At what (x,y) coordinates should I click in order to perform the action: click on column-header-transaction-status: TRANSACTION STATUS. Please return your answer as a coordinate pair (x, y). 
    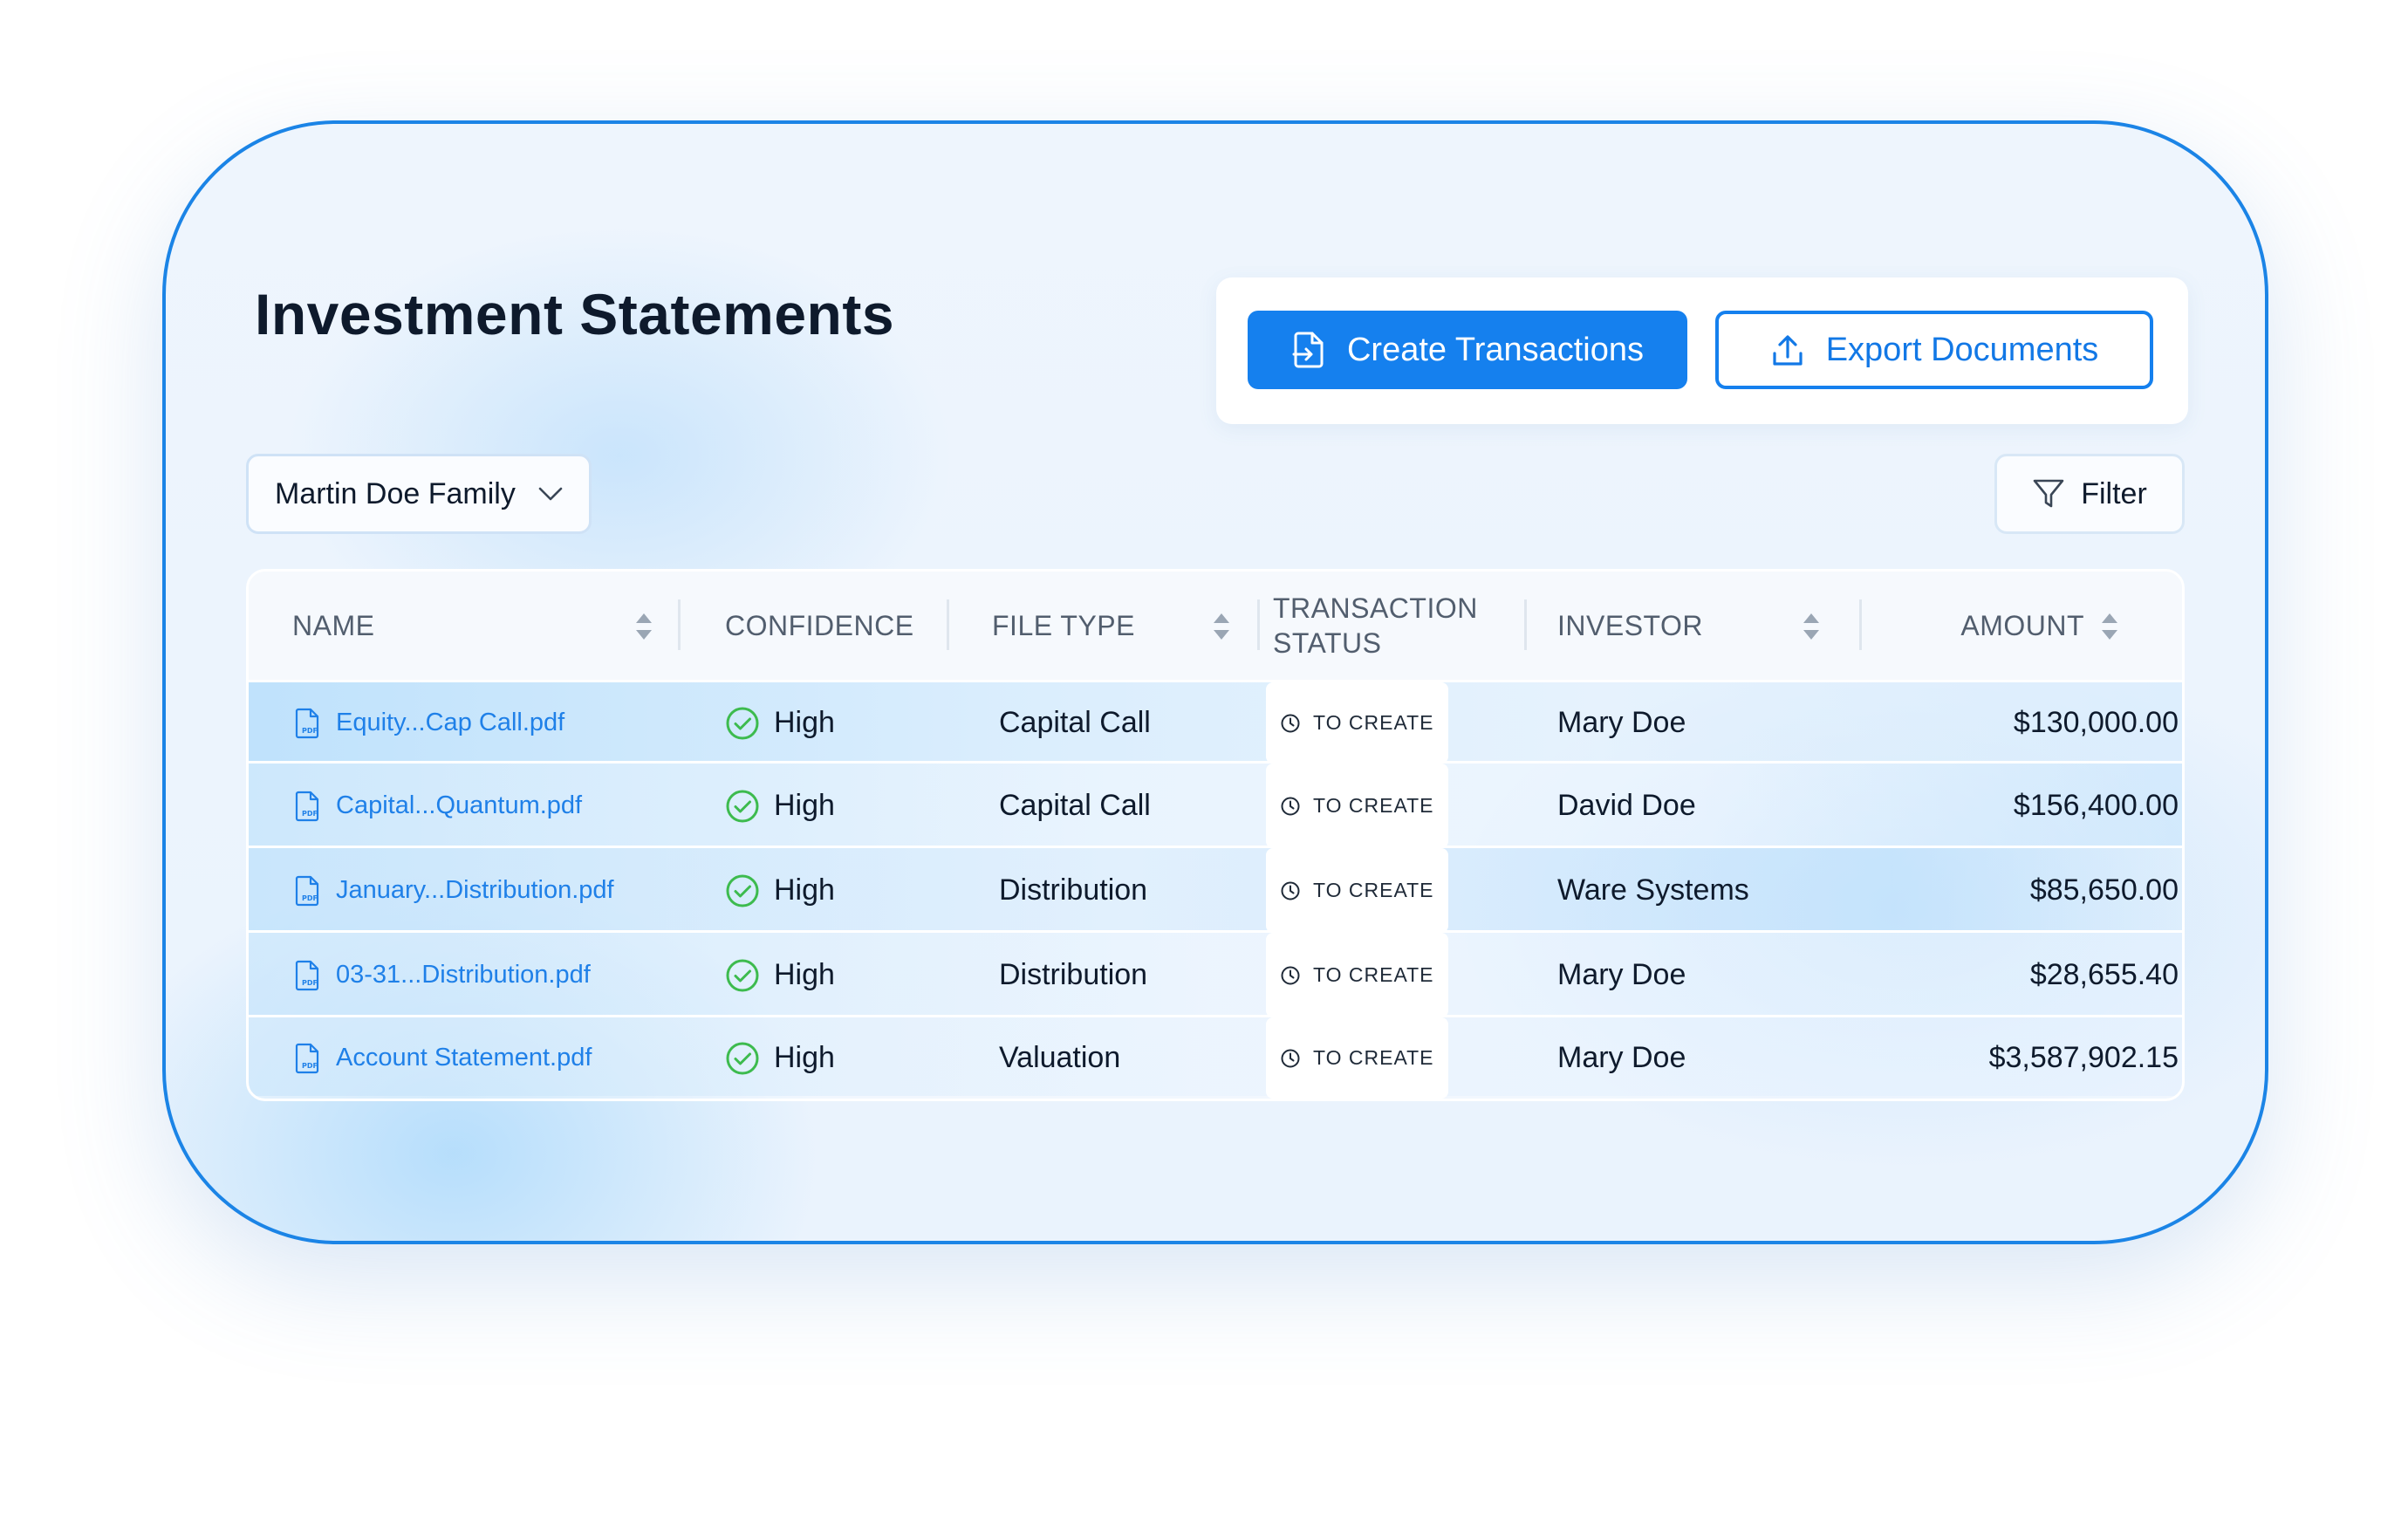
    Looking at the image, I should click on (1375, 626).